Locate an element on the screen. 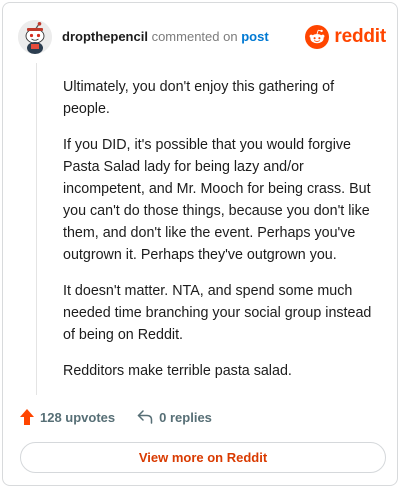 The height and width of the screenshot is (488, 400). reddit-snoo-icon is located at coordinates (317, 37).